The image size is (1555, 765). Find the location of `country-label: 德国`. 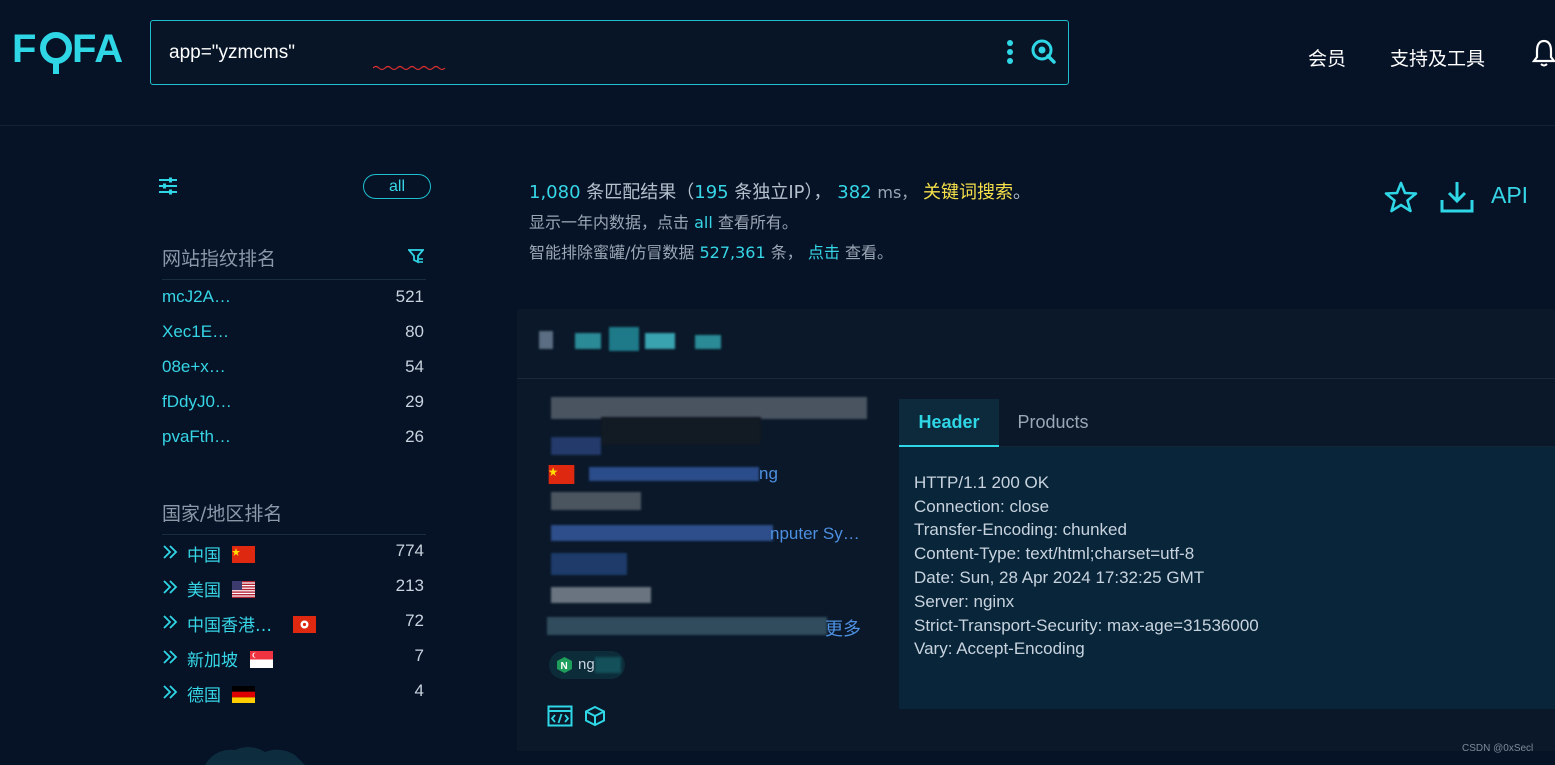

country-label: 德国 is located at coordinates (204, 693).